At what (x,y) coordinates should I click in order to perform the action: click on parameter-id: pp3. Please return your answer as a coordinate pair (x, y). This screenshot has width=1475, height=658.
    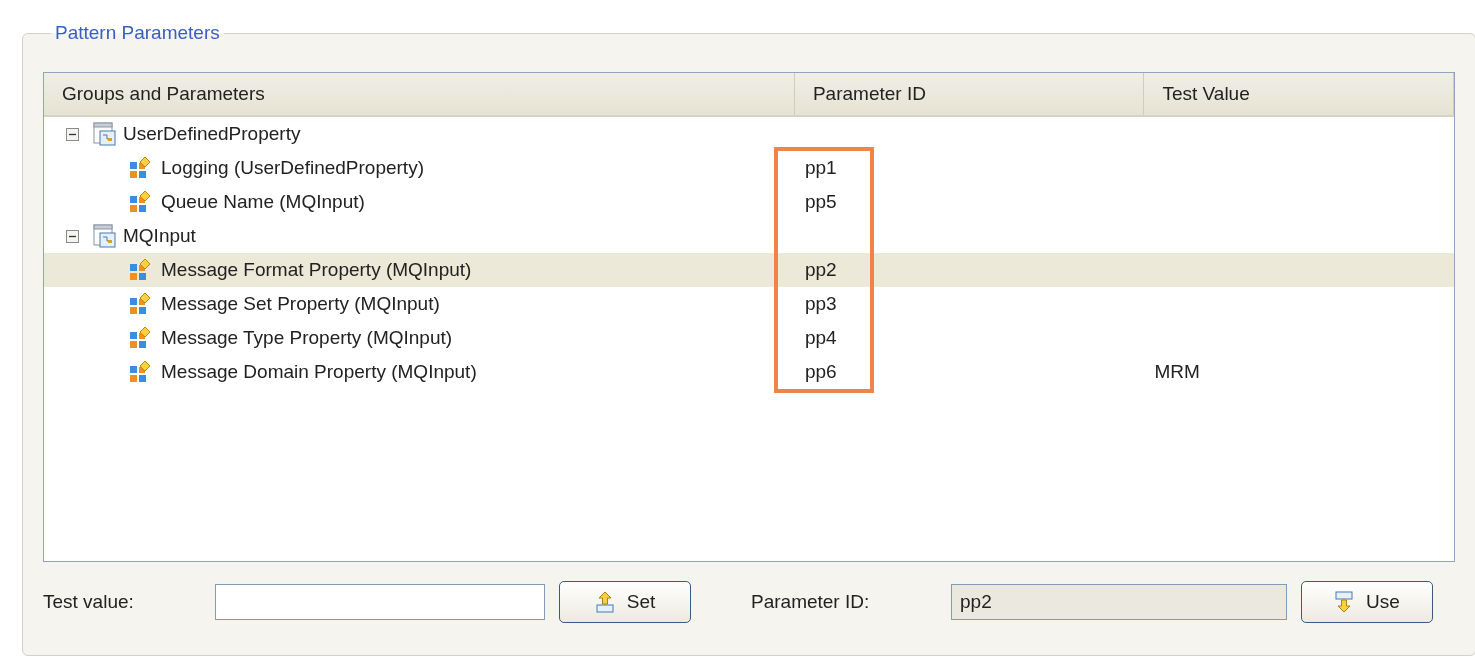
    Looking at the image, I should click on (821, 303).